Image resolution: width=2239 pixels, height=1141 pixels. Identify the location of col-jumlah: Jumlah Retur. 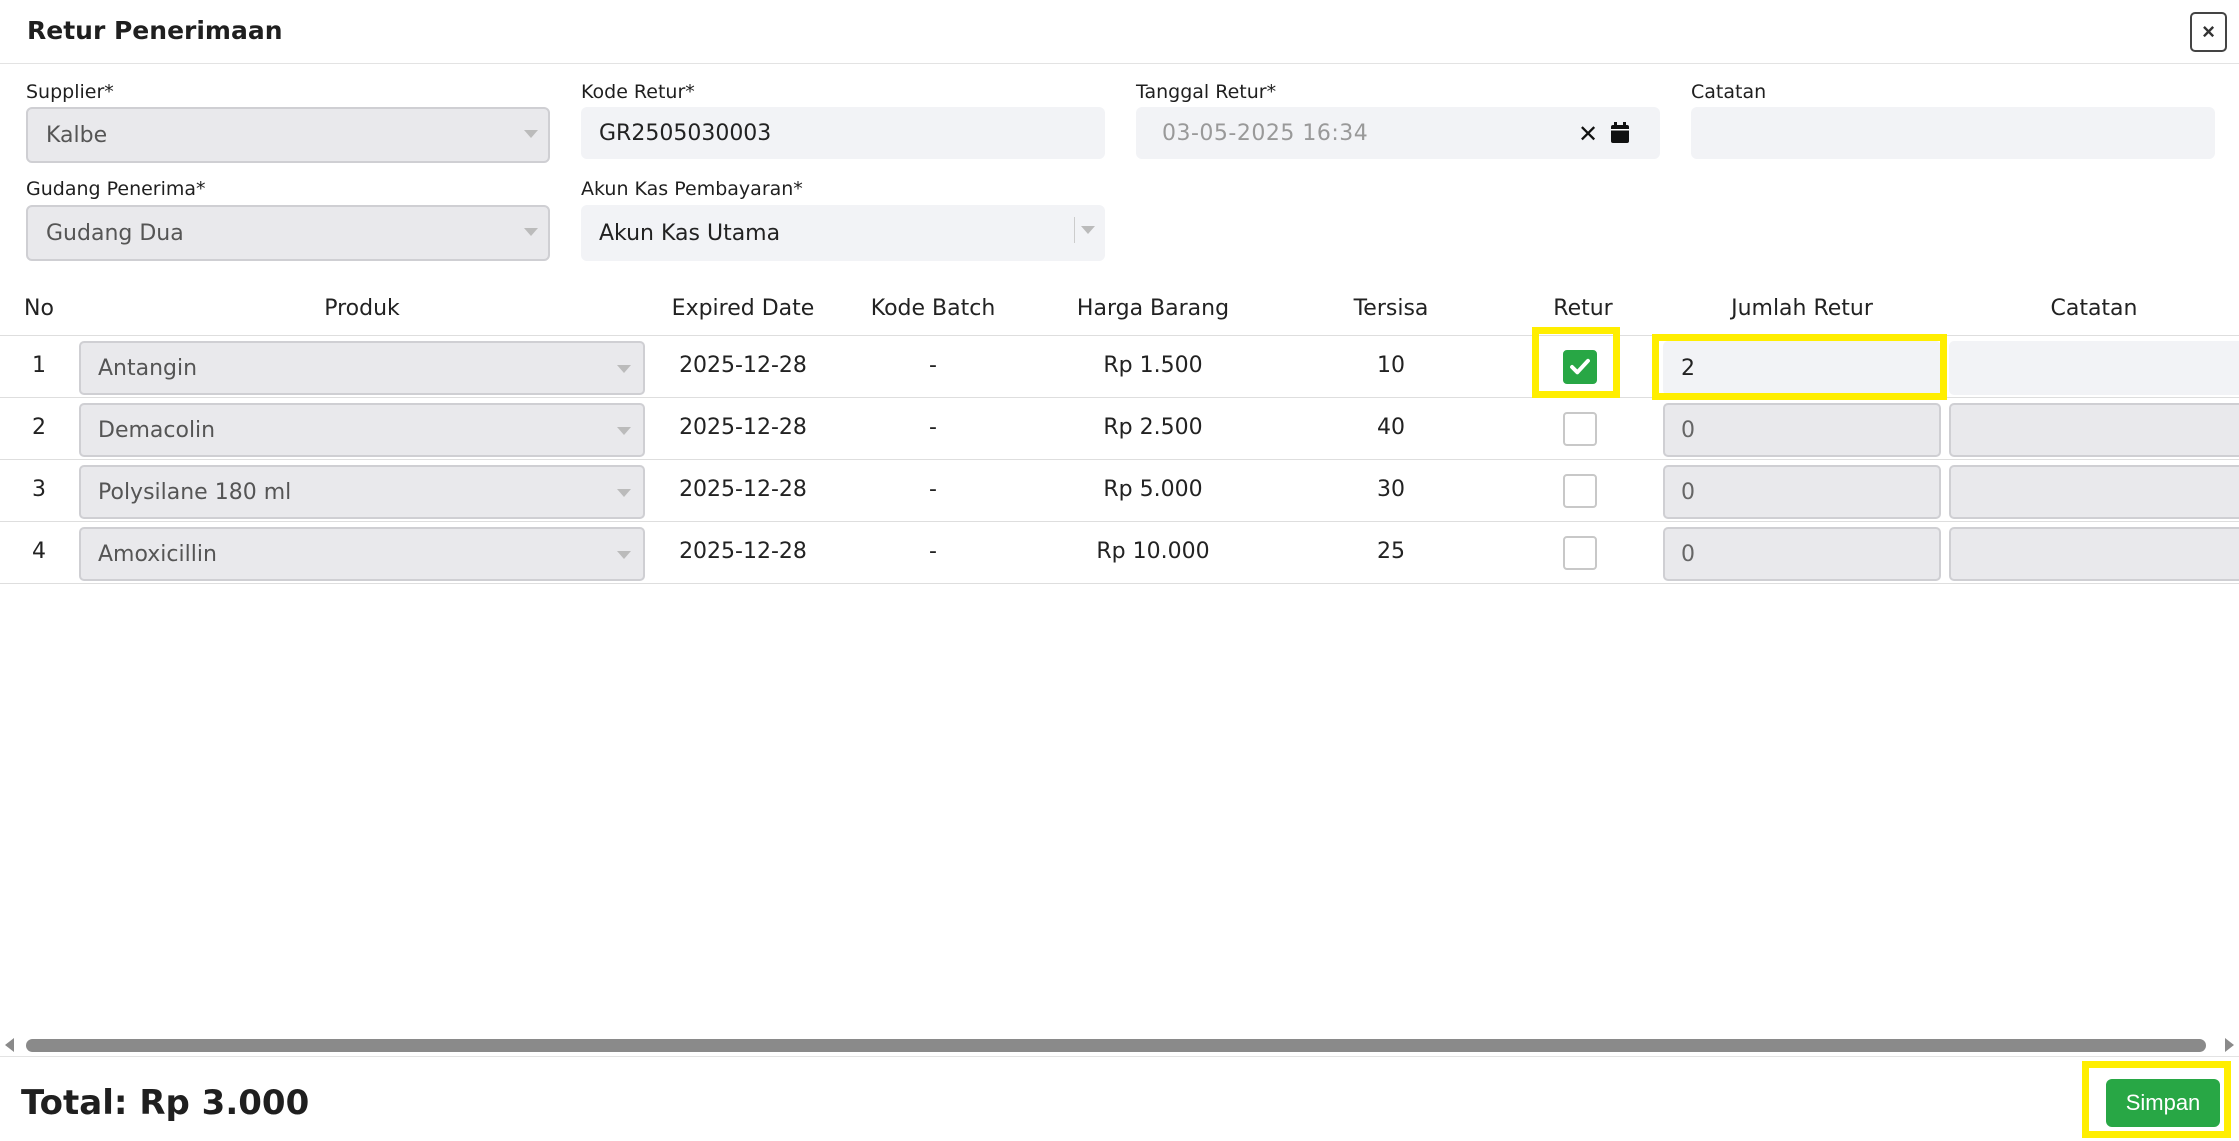
(1802, 308).